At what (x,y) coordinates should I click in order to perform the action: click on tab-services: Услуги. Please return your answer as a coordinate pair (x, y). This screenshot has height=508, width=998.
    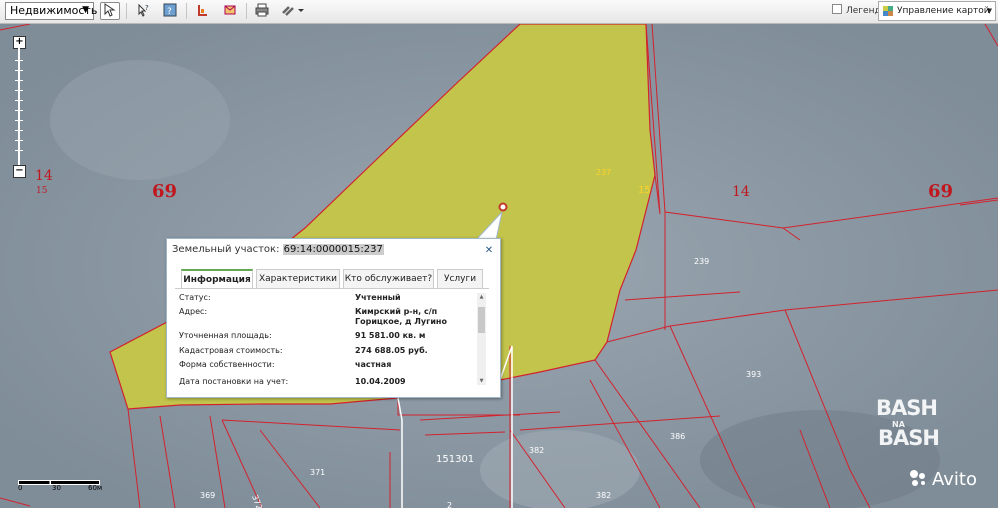
    Looking at the image, I should click on (460, 279).